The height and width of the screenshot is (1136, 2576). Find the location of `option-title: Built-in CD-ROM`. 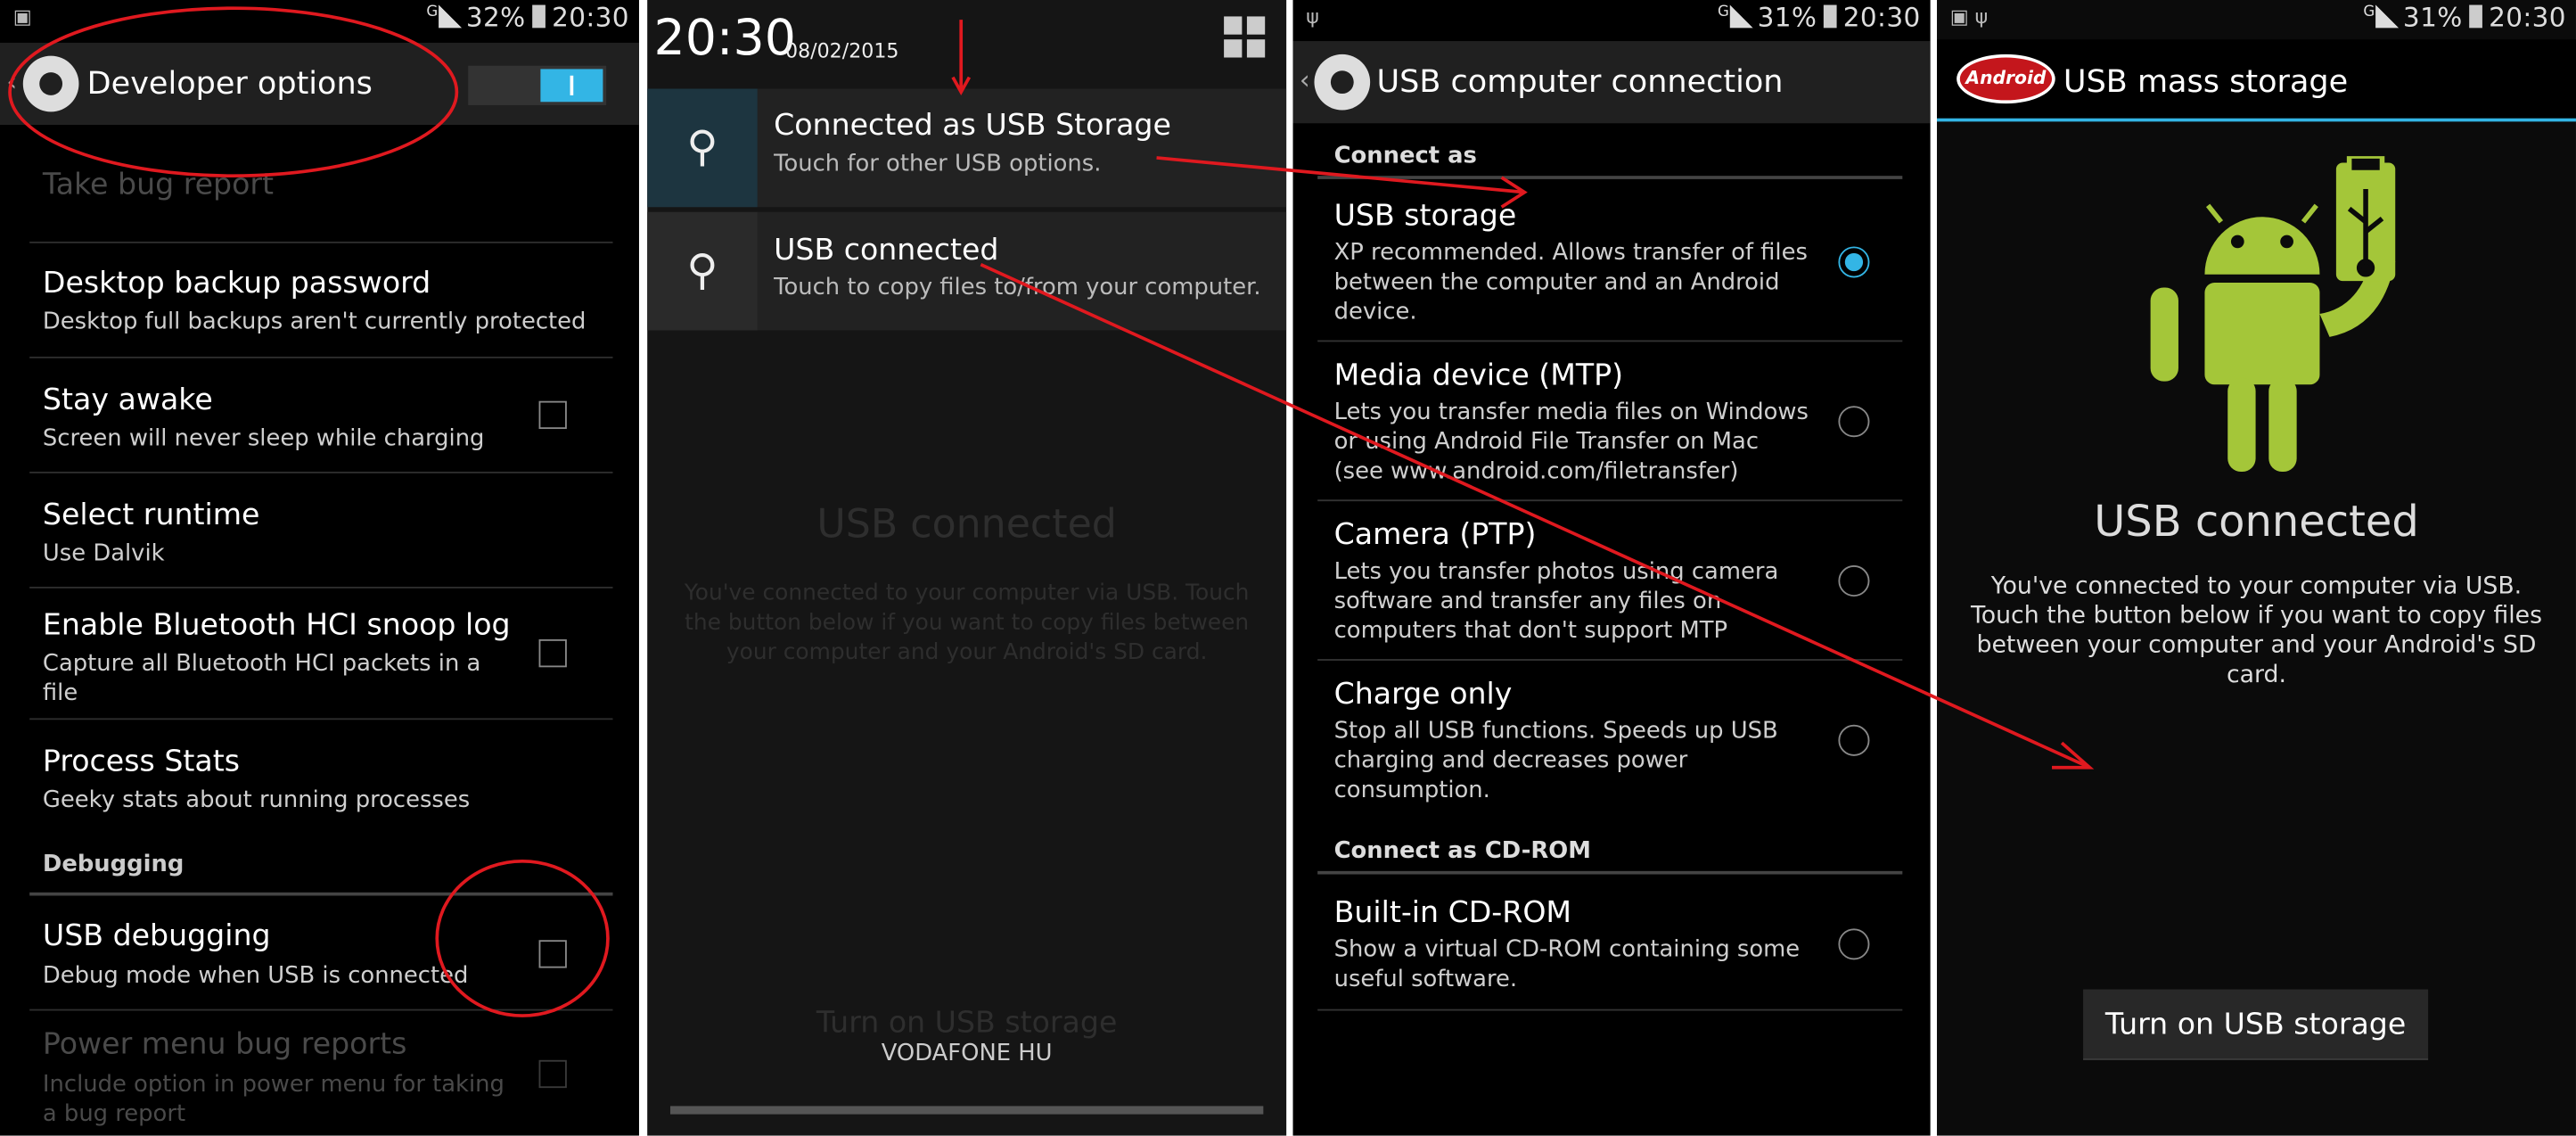

option-title: Built-in CD-ROM is located at coordinates (1453, 913).